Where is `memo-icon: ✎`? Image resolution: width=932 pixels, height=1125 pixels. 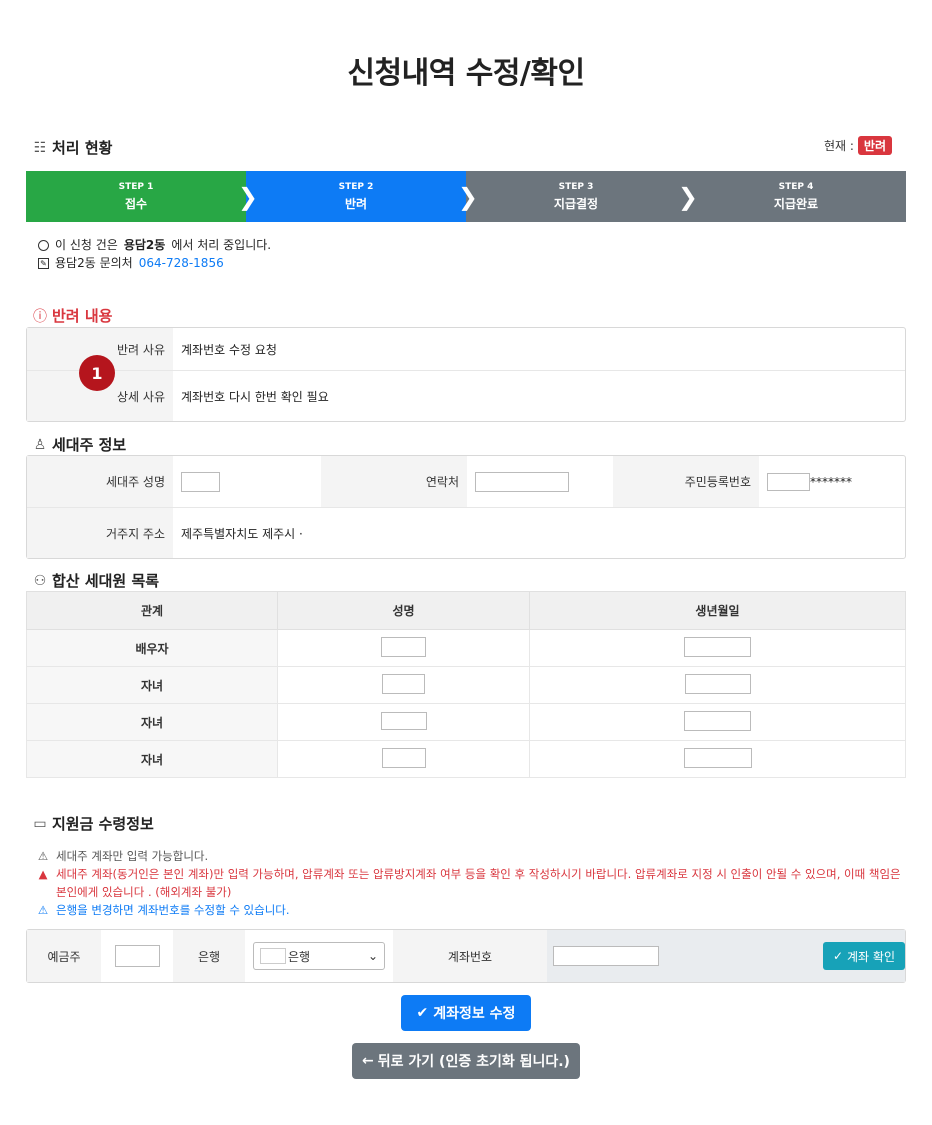
memo-icon: ✎ is located at coordinates (43, 263).